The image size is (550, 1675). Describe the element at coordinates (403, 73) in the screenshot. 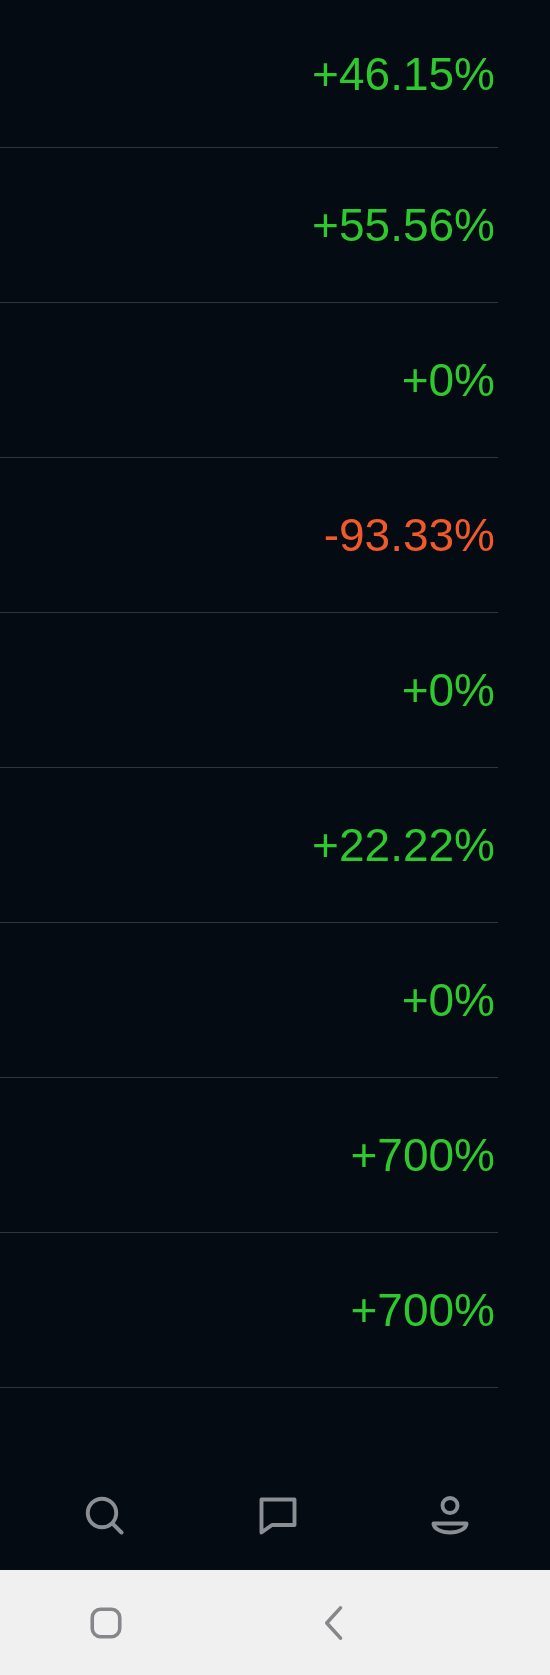

I see `percent-change: +46.15%` at that location.